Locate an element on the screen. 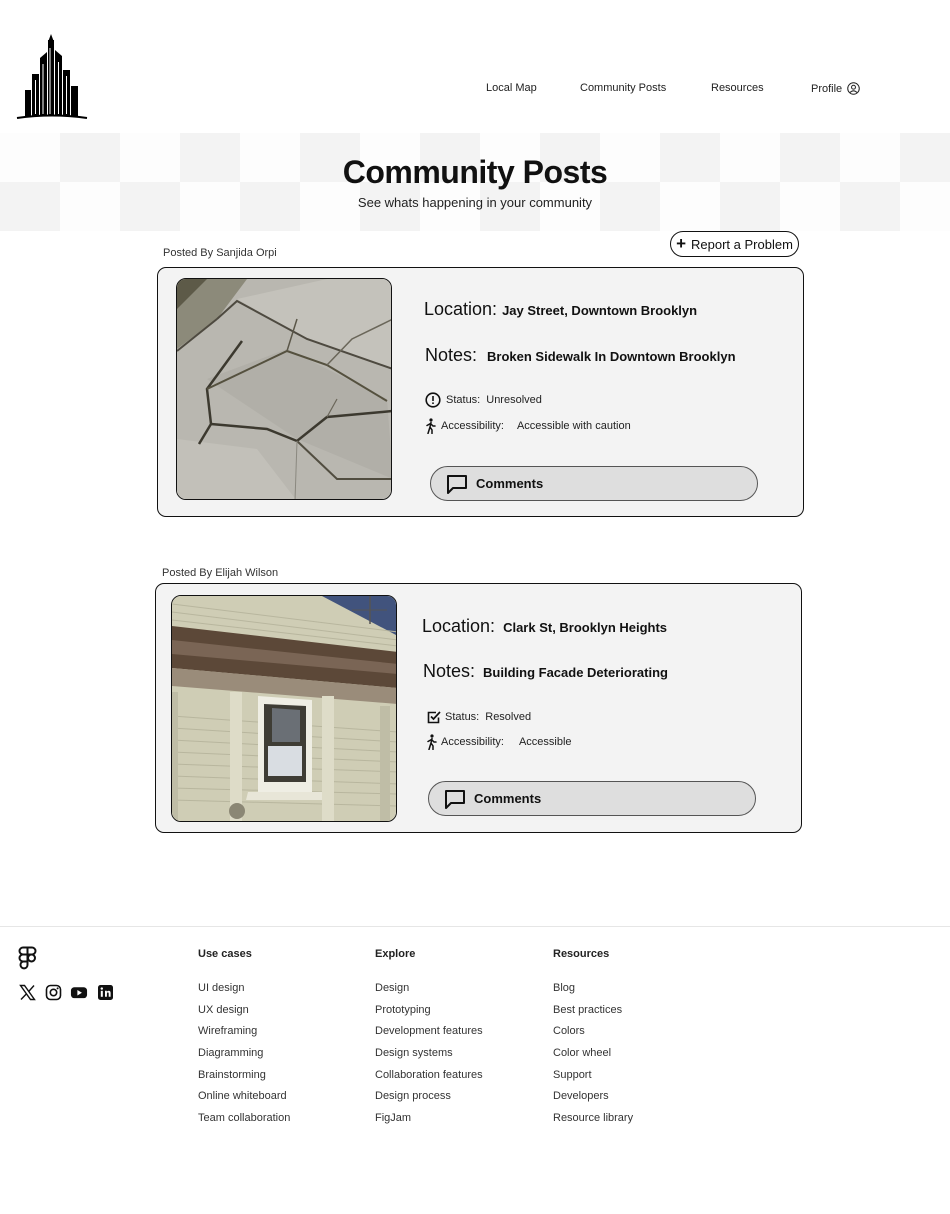 The image size is (950, 1214). x-icon is located at coordinates (27, 992).